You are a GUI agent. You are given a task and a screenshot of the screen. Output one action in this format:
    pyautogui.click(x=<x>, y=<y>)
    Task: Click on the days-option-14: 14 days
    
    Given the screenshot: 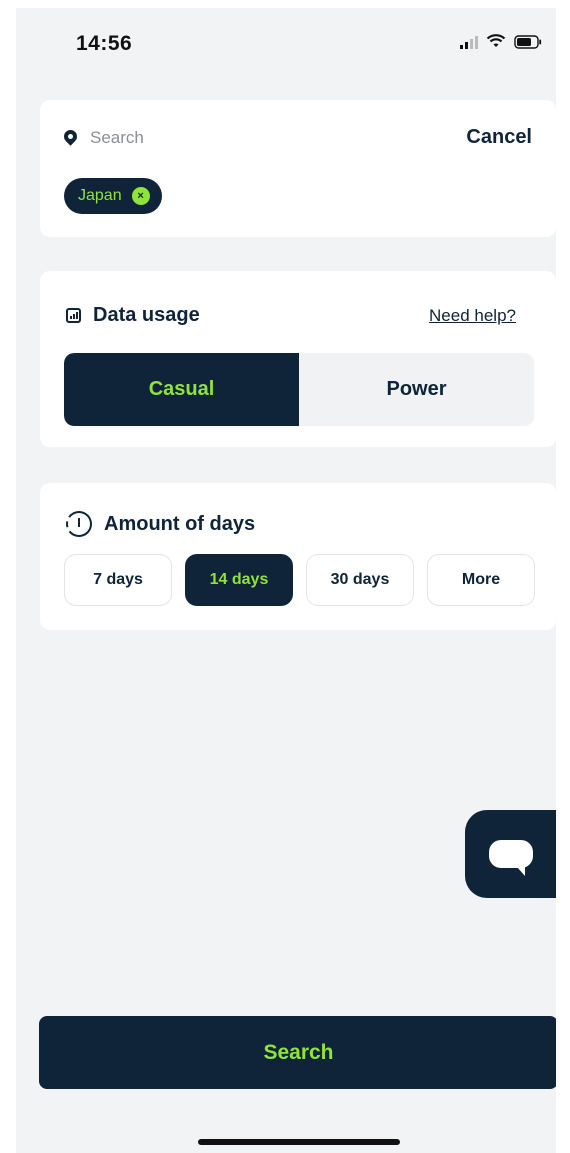 What is the action you would take?
    pyautogui.click(x=239, y=580)
    